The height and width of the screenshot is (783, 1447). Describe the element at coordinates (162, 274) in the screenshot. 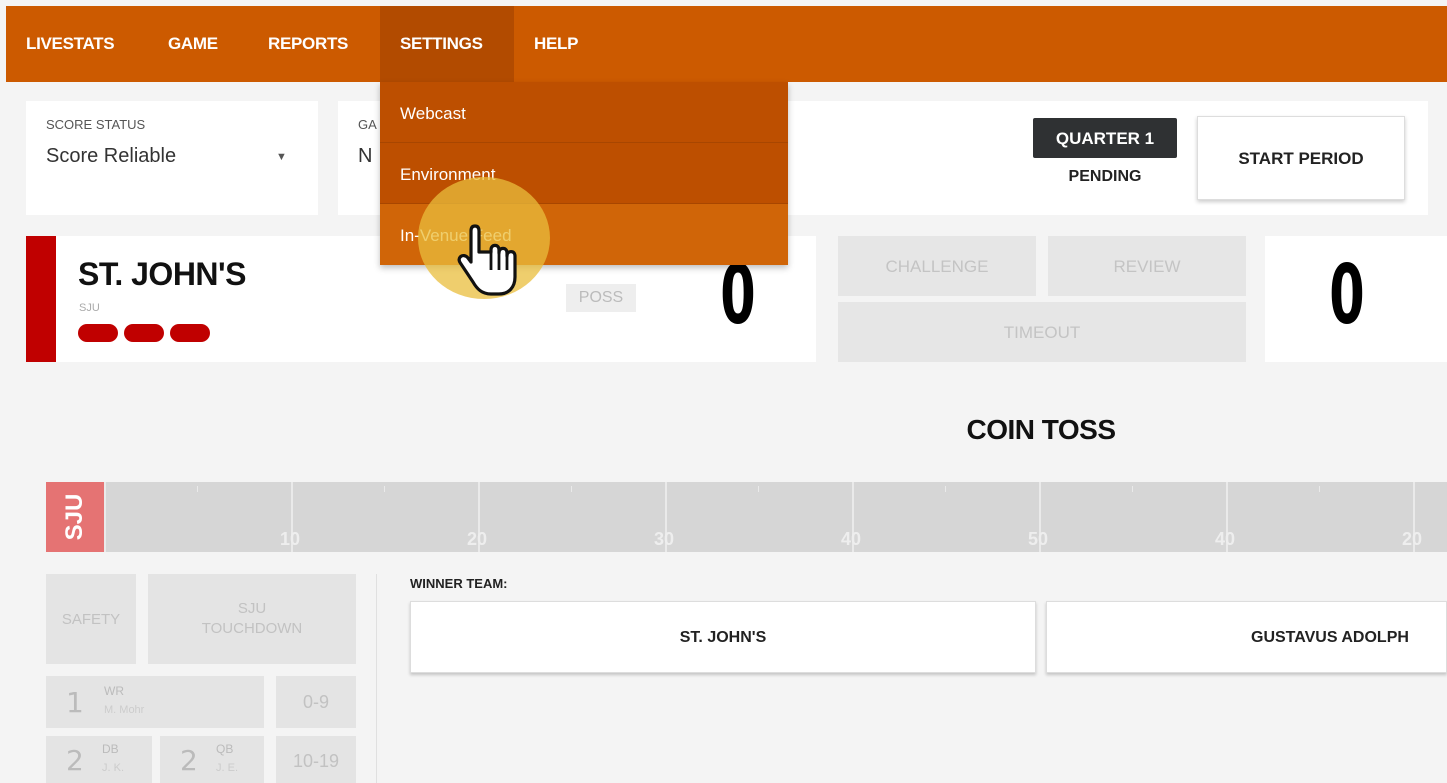

I see `home-team-name: ST. JOHN'S` at that location.